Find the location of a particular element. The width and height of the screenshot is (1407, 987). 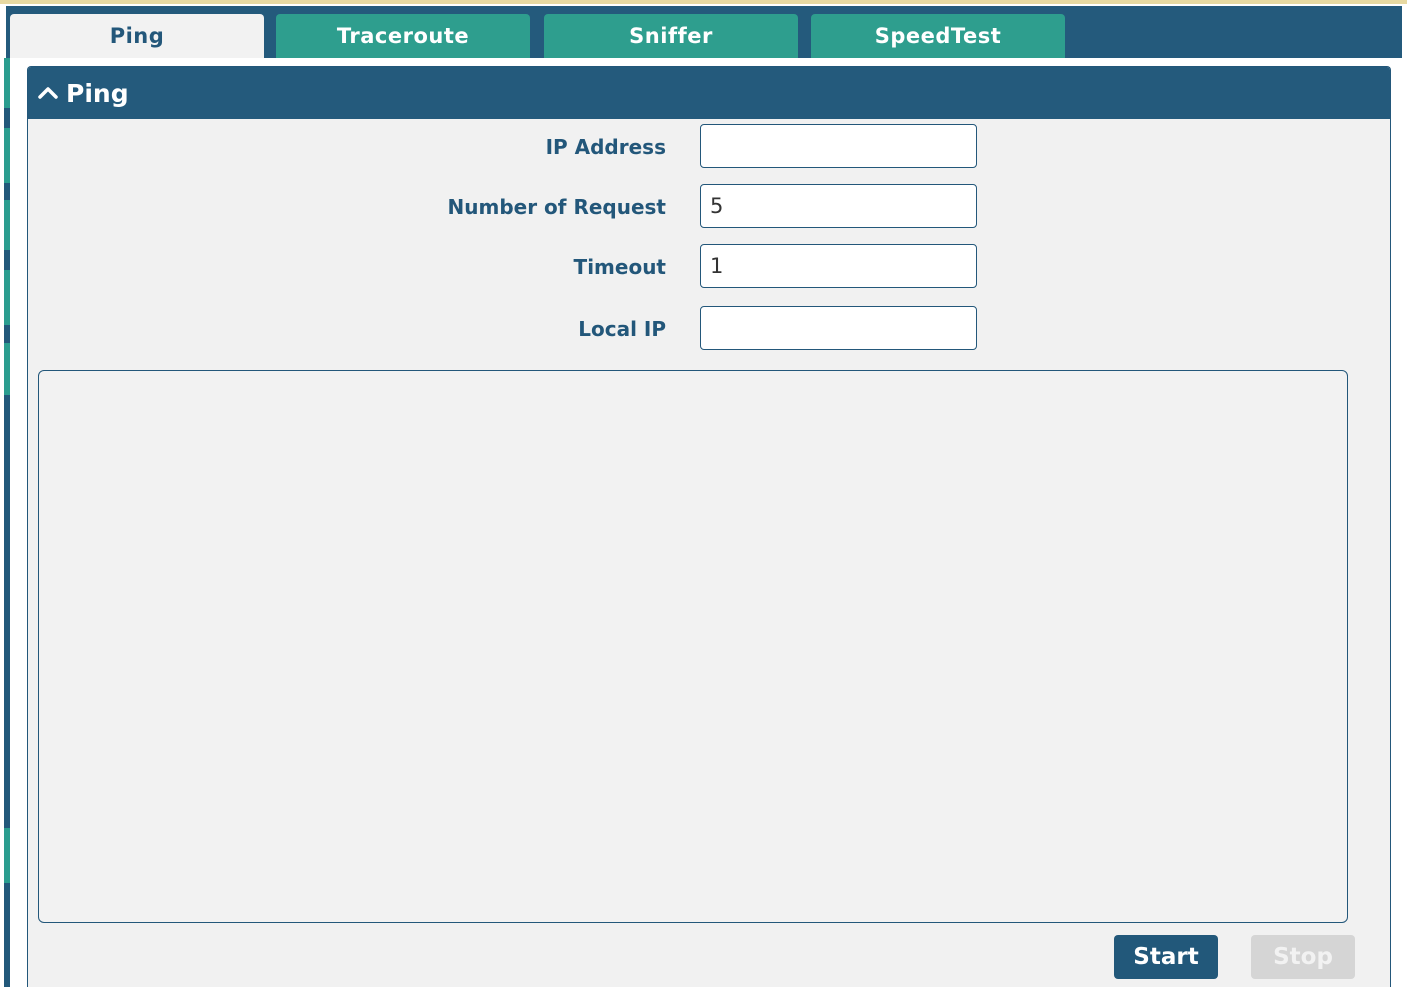

local-ip-input is located at coordinates (838, 328).